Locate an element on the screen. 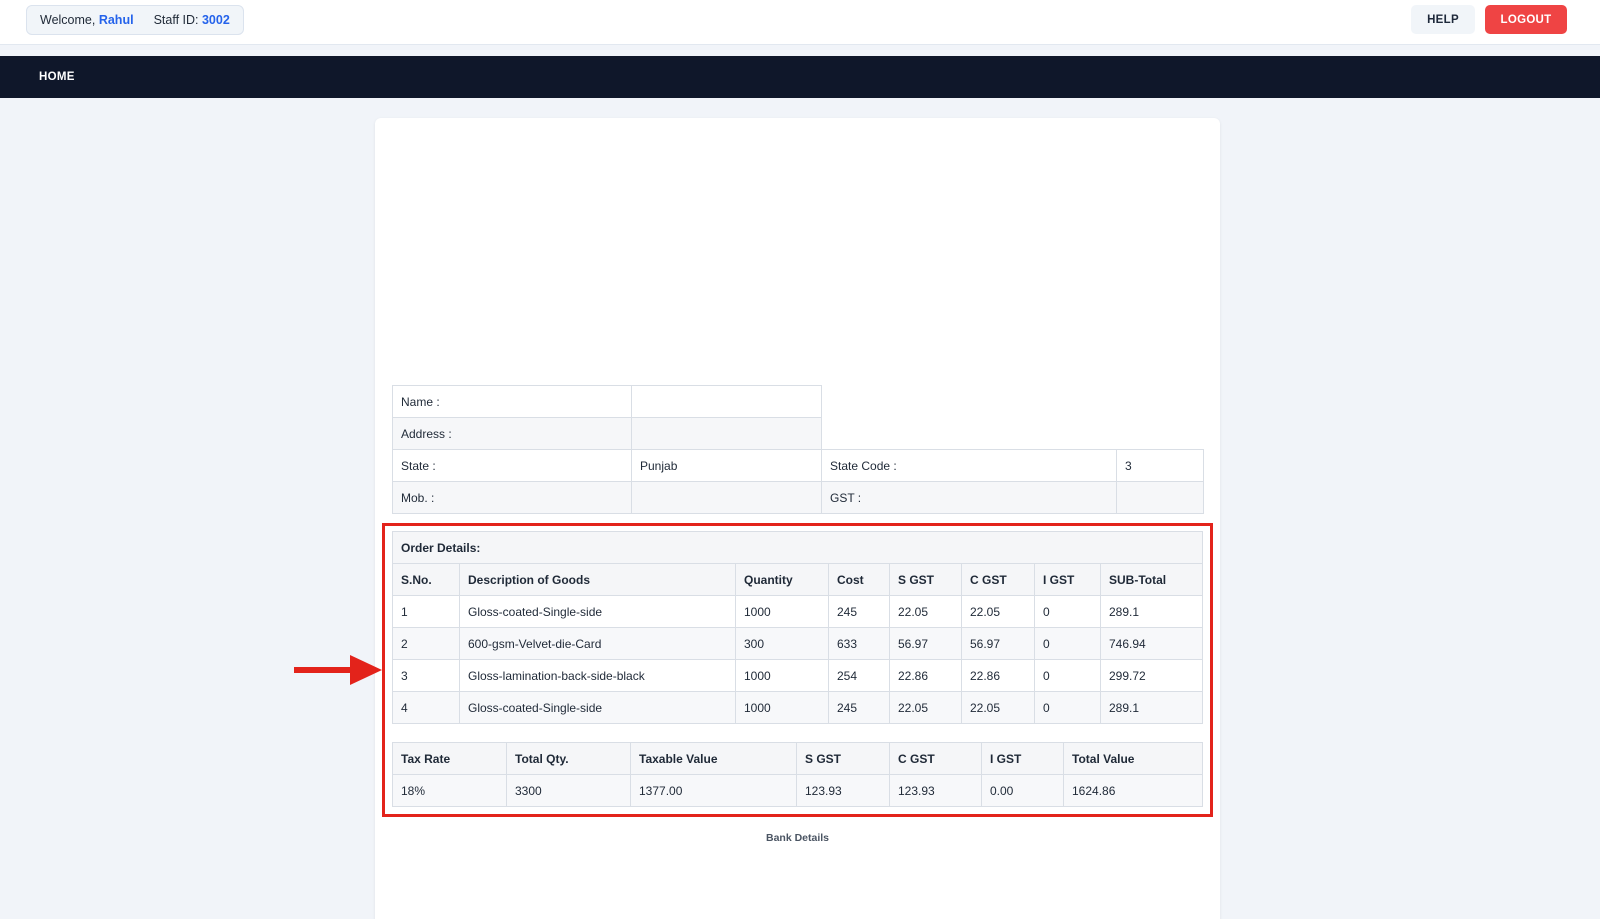 Image resolution: width=1600 pixels, height=919 pixels. cell-description: 600-gsm-Velvet-die-Card is located at coordinates (597, 643).